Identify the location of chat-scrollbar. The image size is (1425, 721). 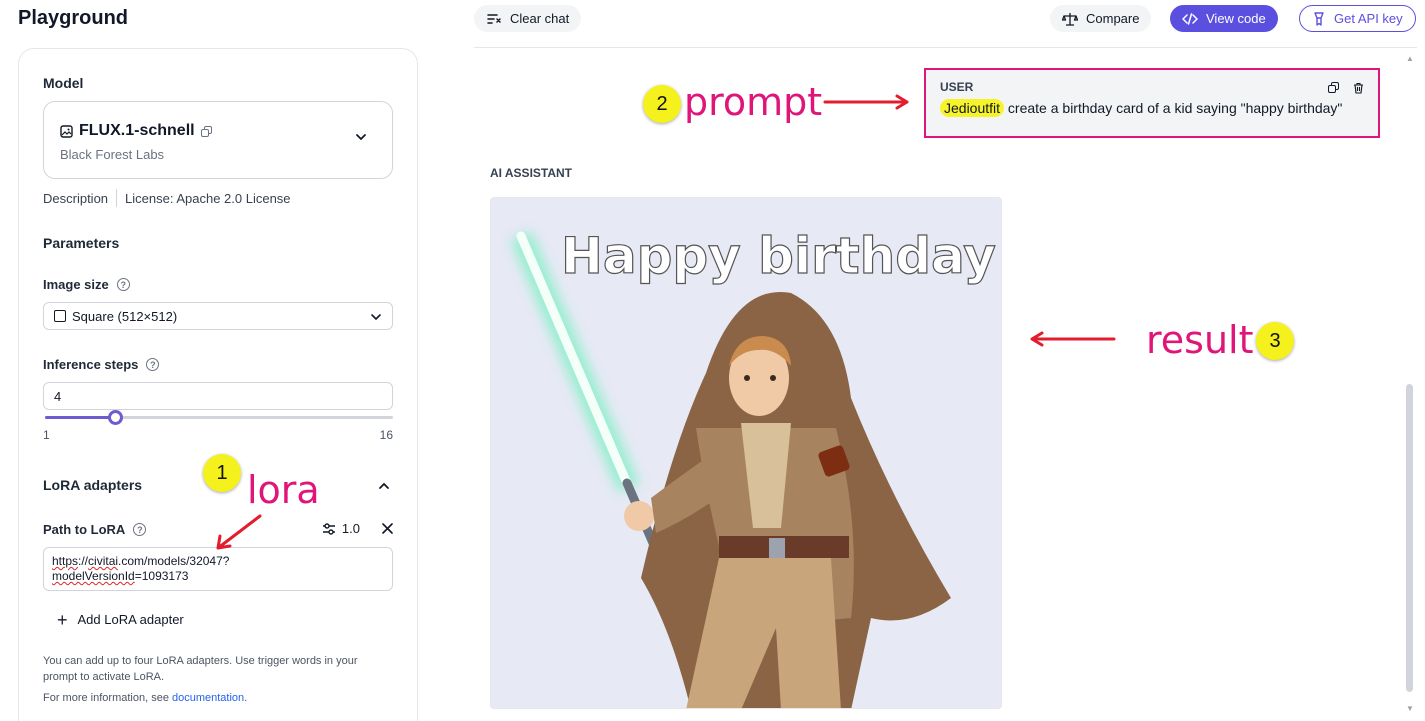
(1409, 538).